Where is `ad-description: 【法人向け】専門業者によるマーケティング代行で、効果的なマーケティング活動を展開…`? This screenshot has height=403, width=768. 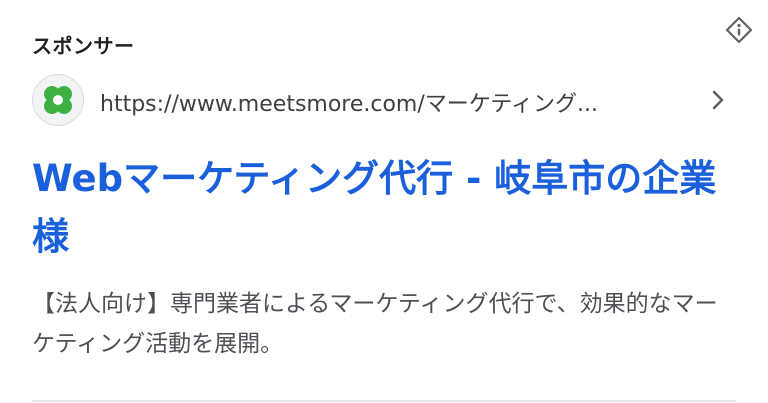 ad-description: 【法人向け】専門業者によるマーケティング代行で、効果的なマーケティング活動を展開… is located at coordinates (375, 324).